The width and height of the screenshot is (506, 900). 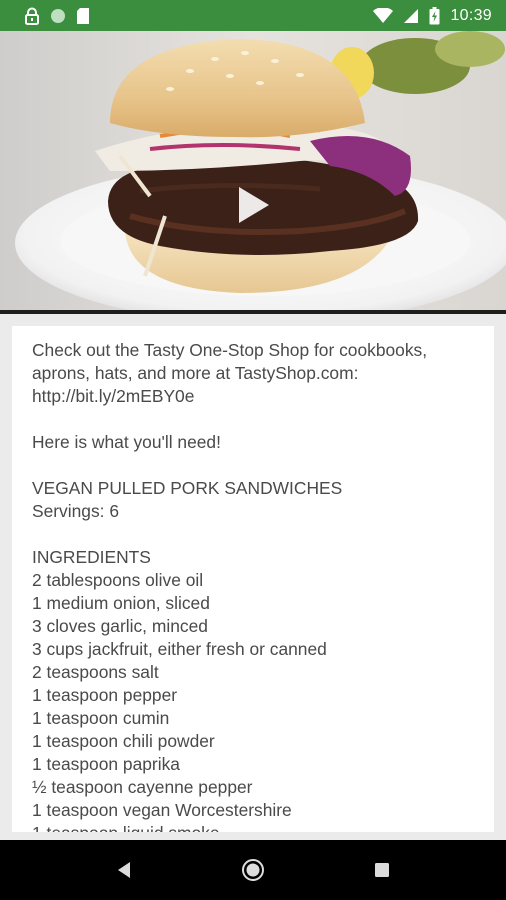 What do you see at coordinates (253, 312) in the screenshot?
I see `video-divider` at bounding box center [253, 312].